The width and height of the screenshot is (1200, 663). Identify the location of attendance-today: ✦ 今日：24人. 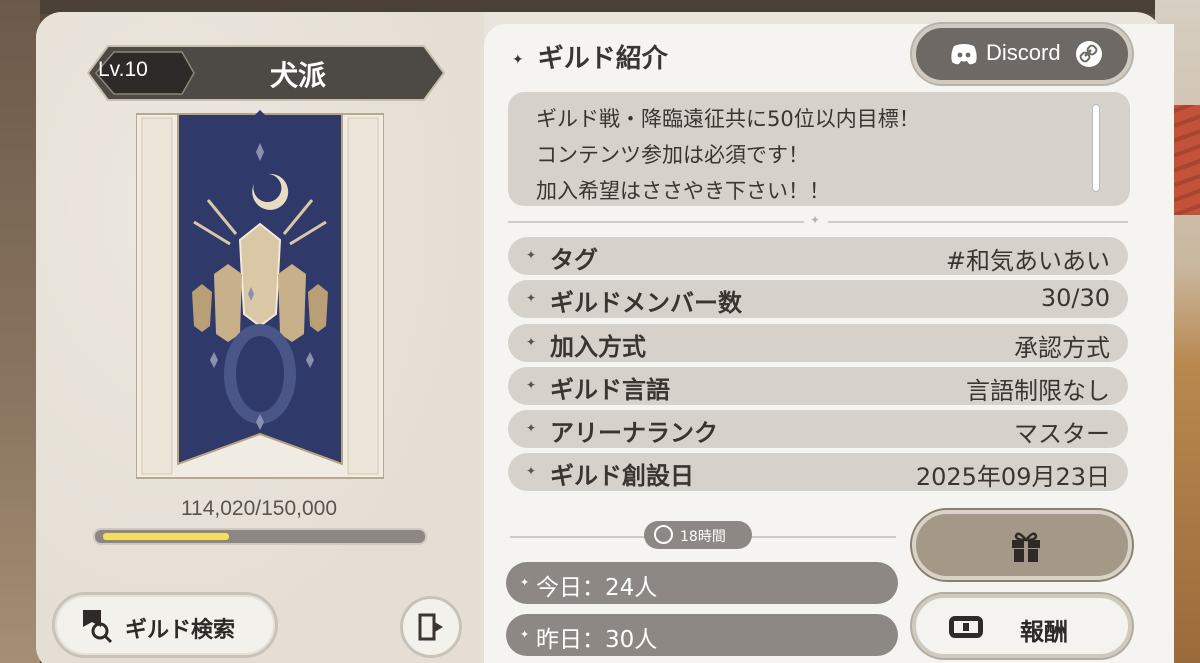
(702, 583).